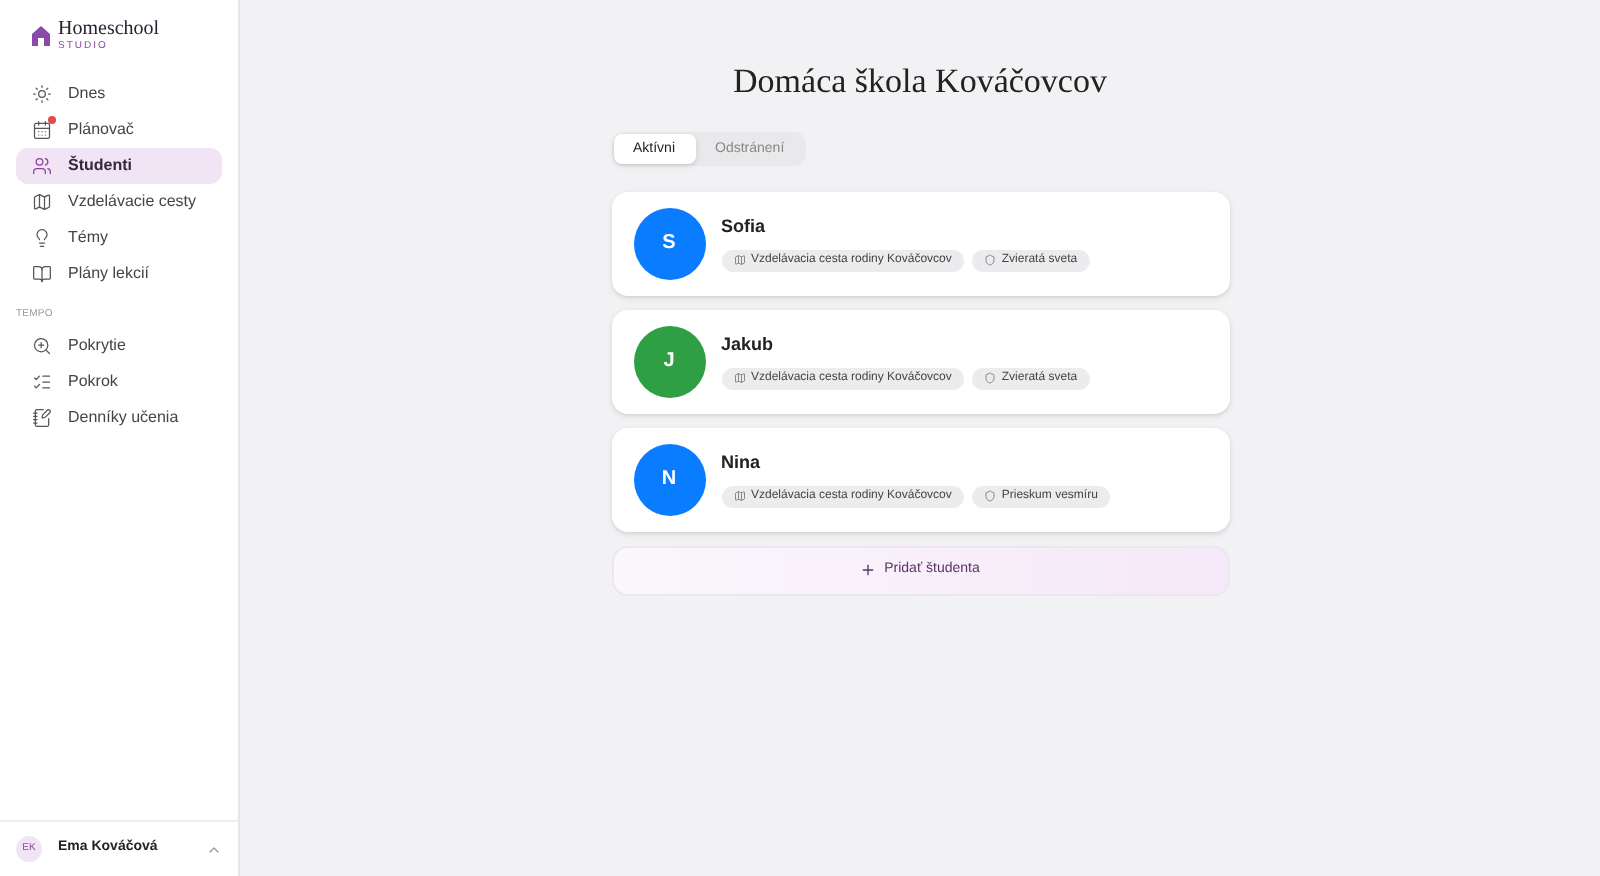 This screenshot has height=876, width=1600. I want to click on lightbulb-icon, so click(42, 238).